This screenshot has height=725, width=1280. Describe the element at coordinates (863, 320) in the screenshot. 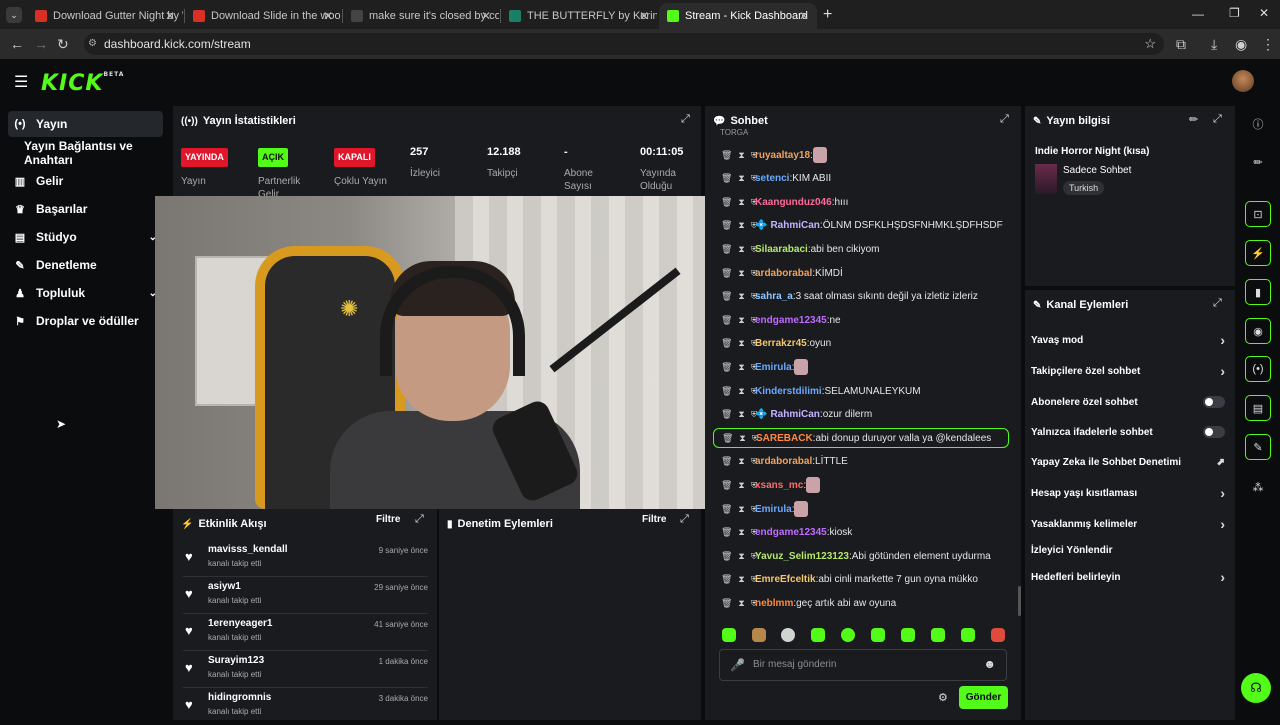

I see `chat-message: 🗑⧗⛨ endgame12345: ne` at that location.